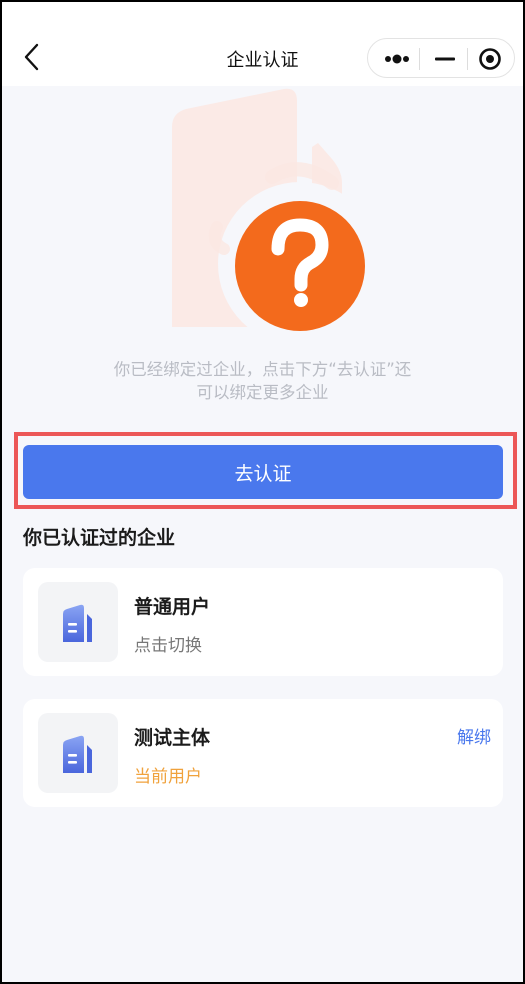  I want to click on close-button, so click(490, 59).